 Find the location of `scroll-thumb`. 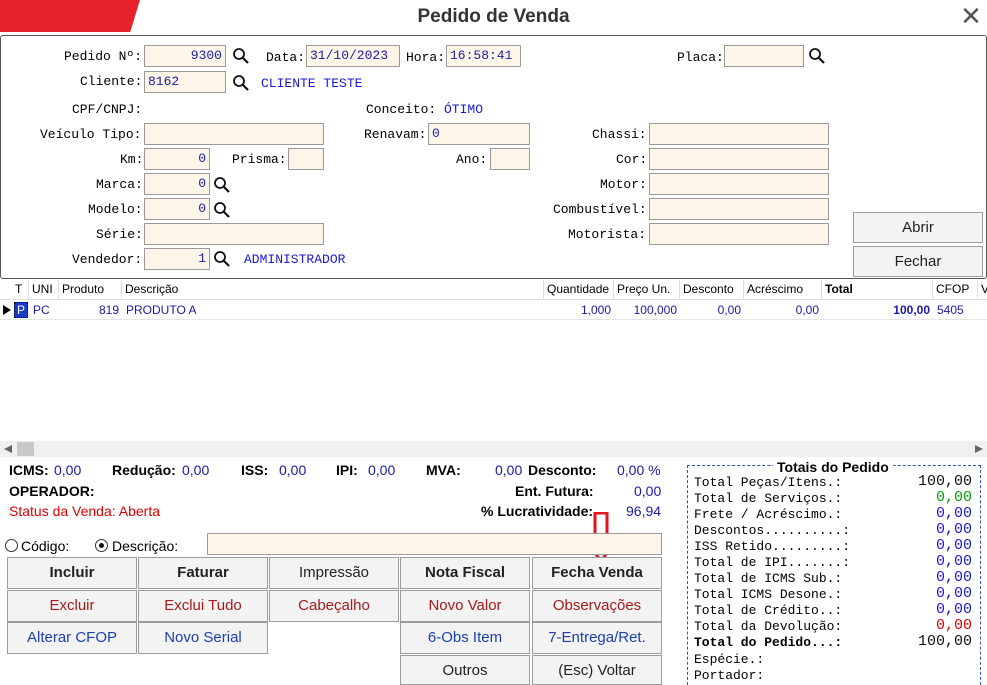

scroll-thumb is located at coordinates (25, 449).